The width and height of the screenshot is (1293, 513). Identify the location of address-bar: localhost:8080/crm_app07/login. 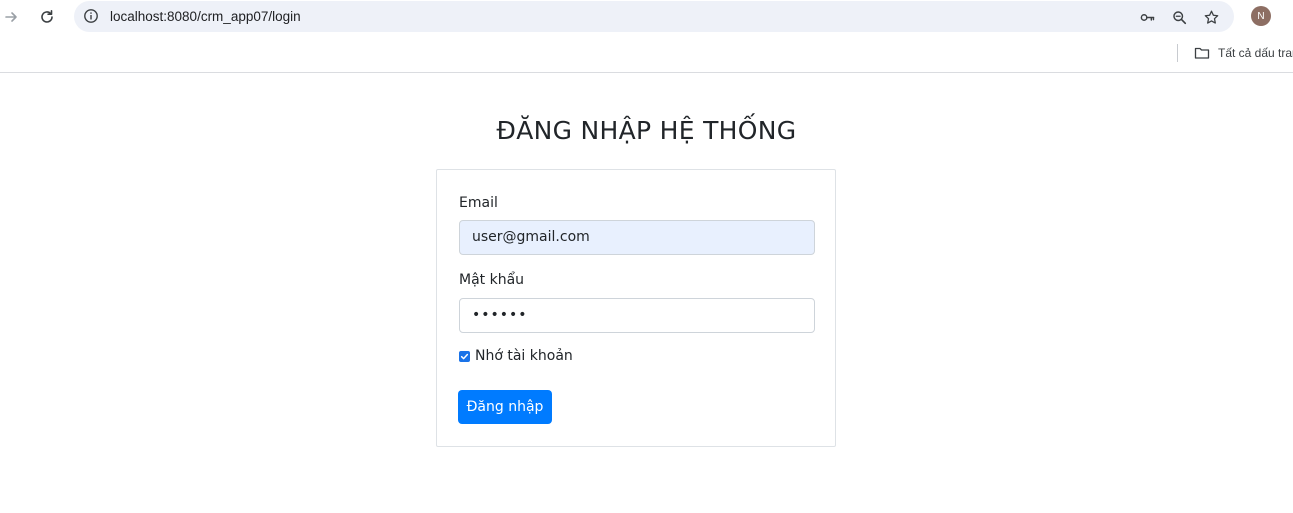
(654, 16).